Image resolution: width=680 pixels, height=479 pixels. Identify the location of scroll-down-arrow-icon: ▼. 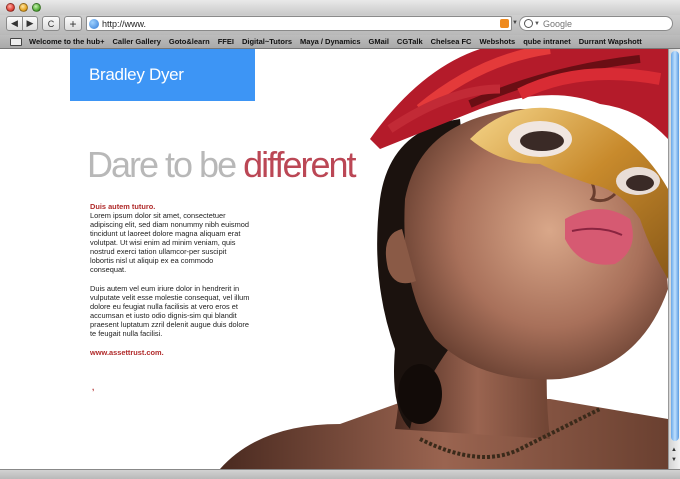
(674, 460).